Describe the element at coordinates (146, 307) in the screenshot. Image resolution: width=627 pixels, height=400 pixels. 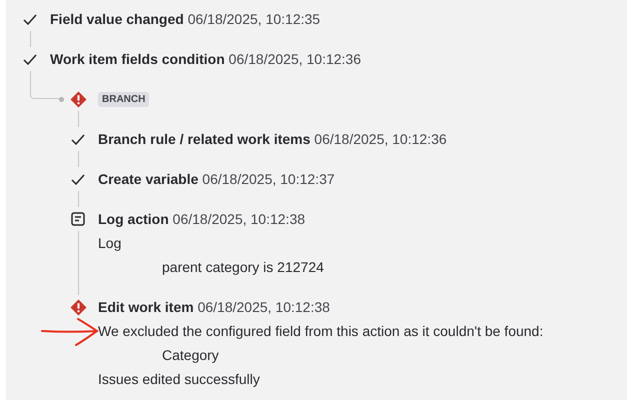
I see `step-title: Edit work item` at that location.